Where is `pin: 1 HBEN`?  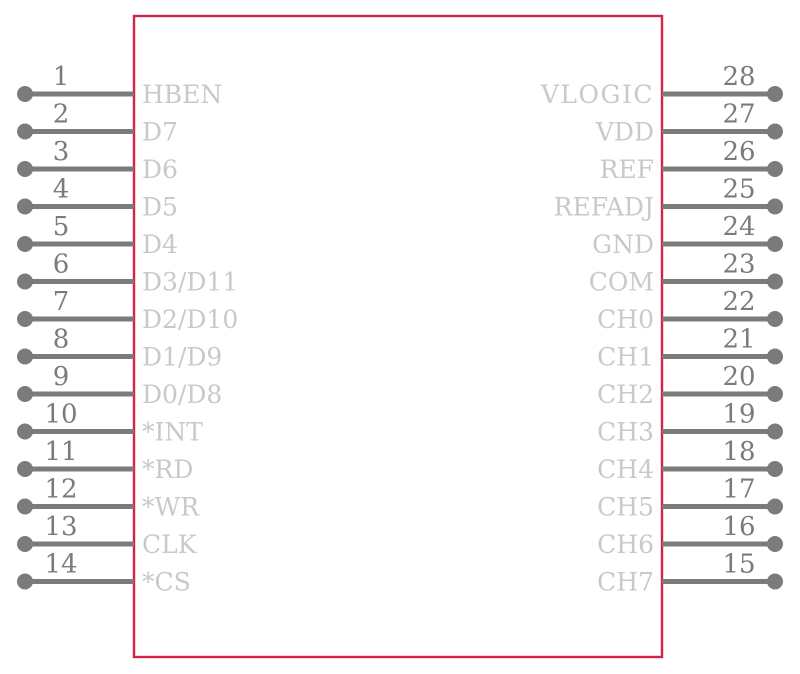 pin: 1 HBEN is located at coordinates (119, 85).